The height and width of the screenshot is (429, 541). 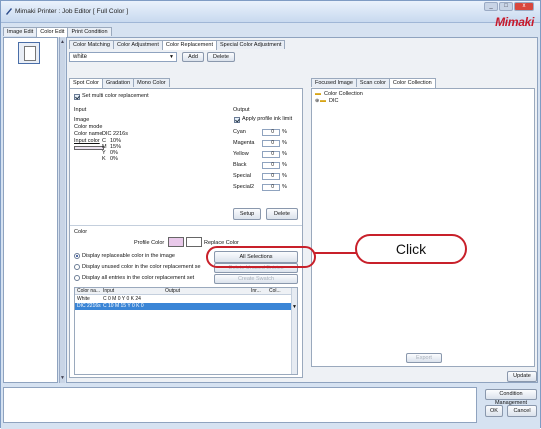 I want to click on table-row: DIC 2216s C 10 M 15 Y 0 K 0, so click(x=186, y=306).